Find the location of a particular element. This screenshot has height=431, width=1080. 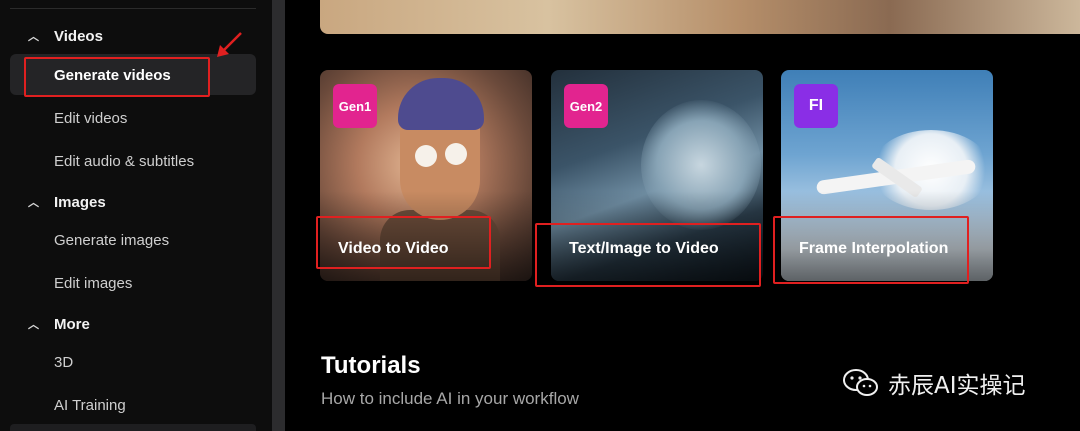

sidebar-item-edit-images: Edit images is located at coordinates (93, 283).